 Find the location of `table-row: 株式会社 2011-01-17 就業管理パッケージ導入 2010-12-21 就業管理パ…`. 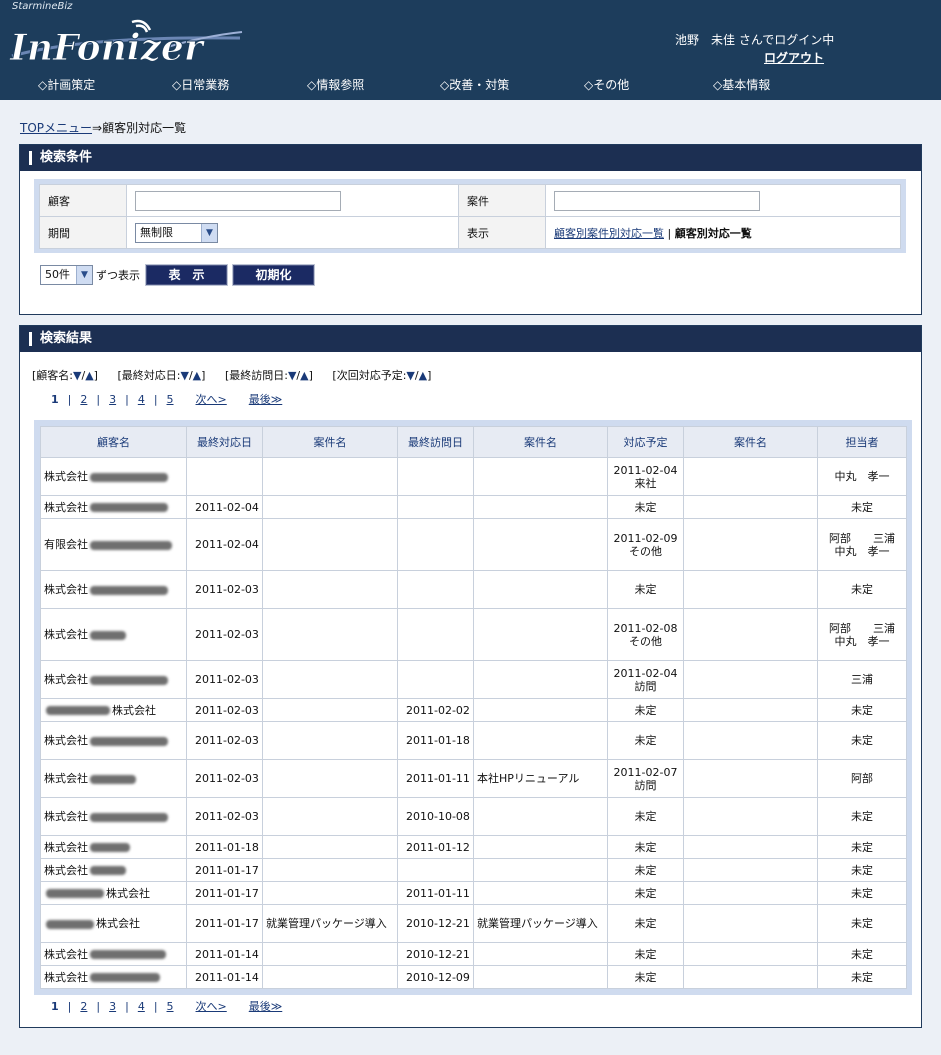

table-row: 株式会社 2011-01-17 就業管理パッケージ導入 2010-12-21 就業管理パ… is located at coordinates (473, 923).